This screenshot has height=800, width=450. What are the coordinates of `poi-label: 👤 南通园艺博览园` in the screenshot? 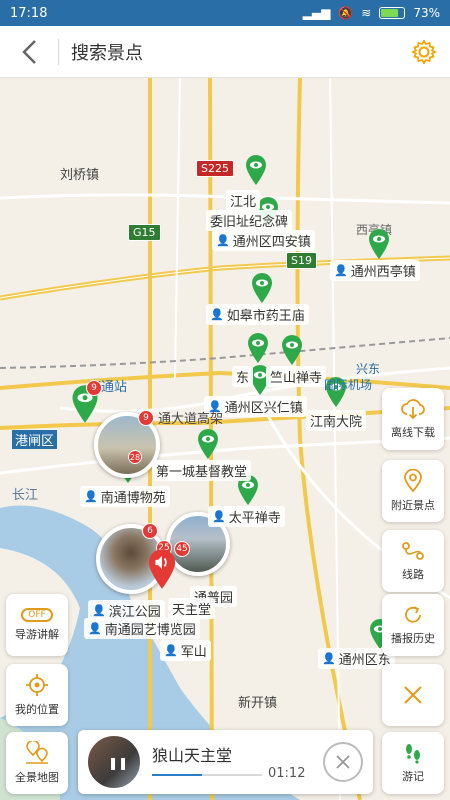 It's located at (142, 628).